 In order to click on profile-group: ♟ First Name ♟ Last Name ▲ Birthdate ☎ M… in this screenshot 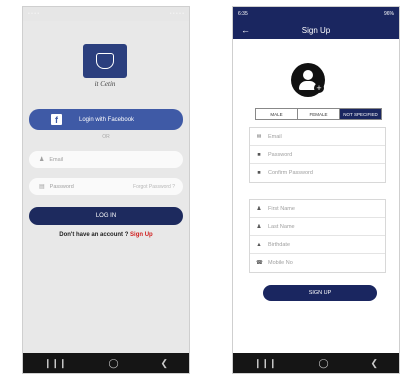, I will do `click(317, 236)`.